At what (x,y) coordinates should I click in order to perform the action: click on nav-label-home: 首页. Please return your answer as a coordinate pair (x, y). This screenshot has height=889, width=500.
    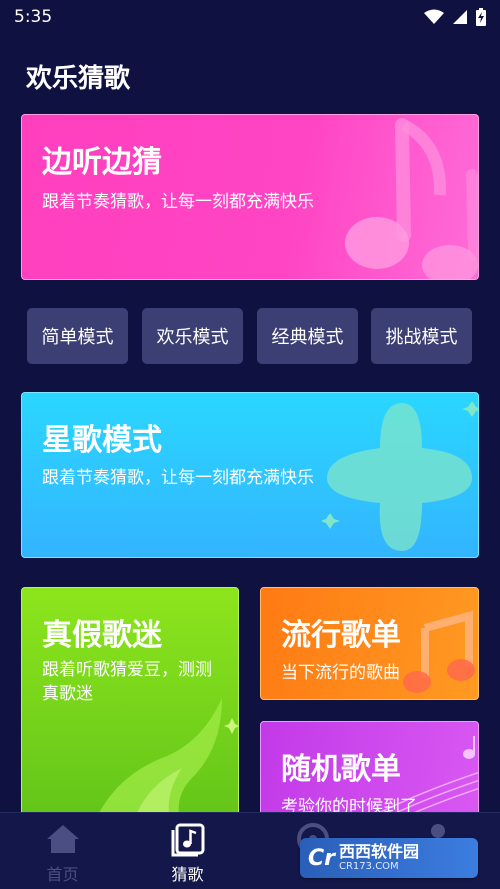
    Looking at the image, I should click on (62, 874).